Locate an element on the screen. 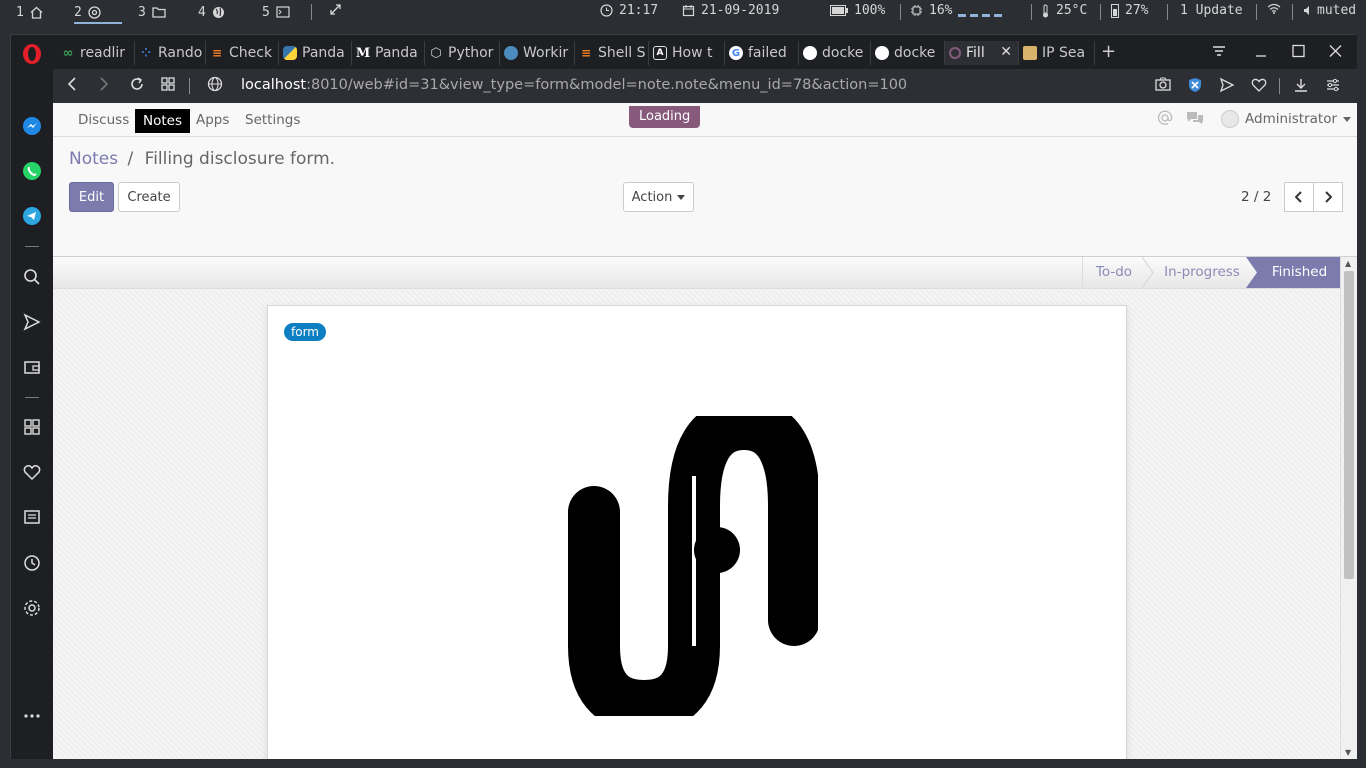 The image size is (1366, 768). workspace-5: 5 is located at coordinates (276, 12).